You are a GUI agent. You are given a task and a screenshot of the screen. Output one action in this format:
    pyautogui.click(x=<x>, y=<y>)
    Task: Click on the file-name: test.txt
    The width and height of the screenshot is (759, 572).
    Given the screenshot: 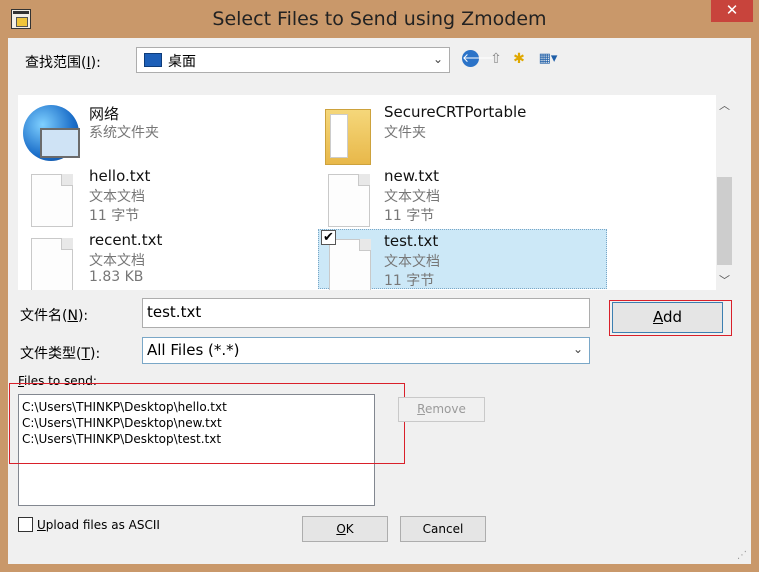 What is the action you would take?
    pyautogui.click(x=411, y=241)
    